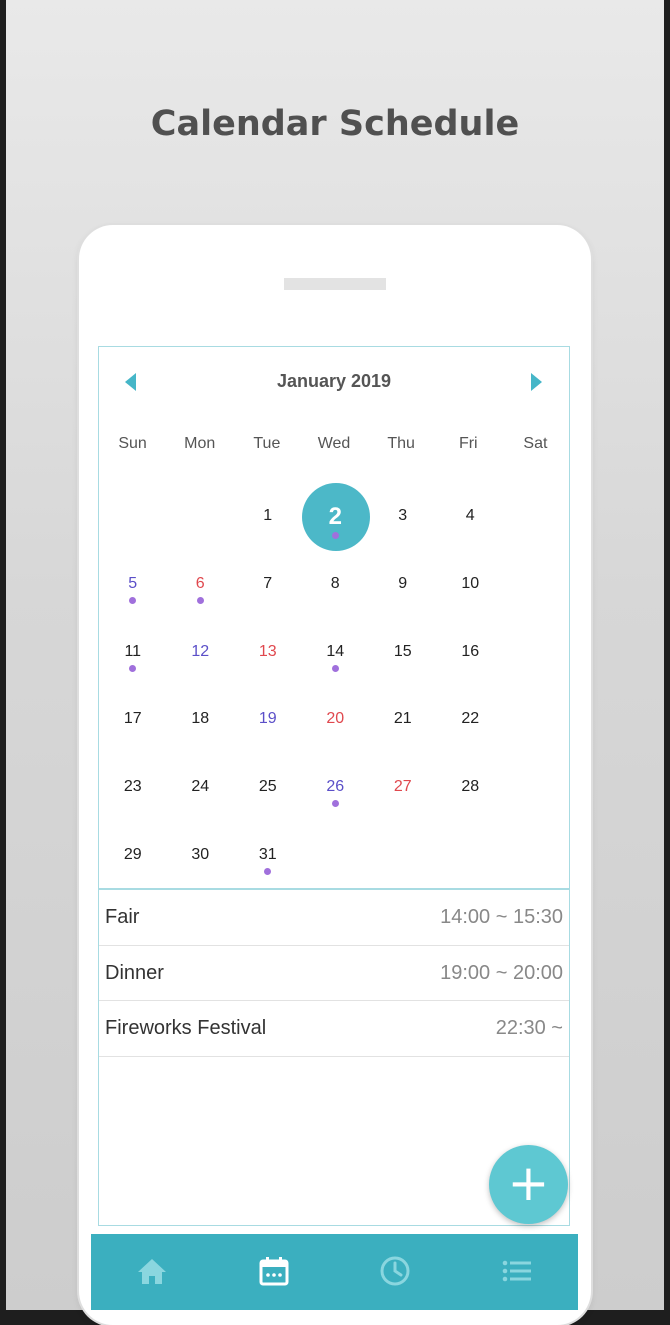  I want to click on event-row: Dinner 19:00 ~ 20:00, so click(334, 973).